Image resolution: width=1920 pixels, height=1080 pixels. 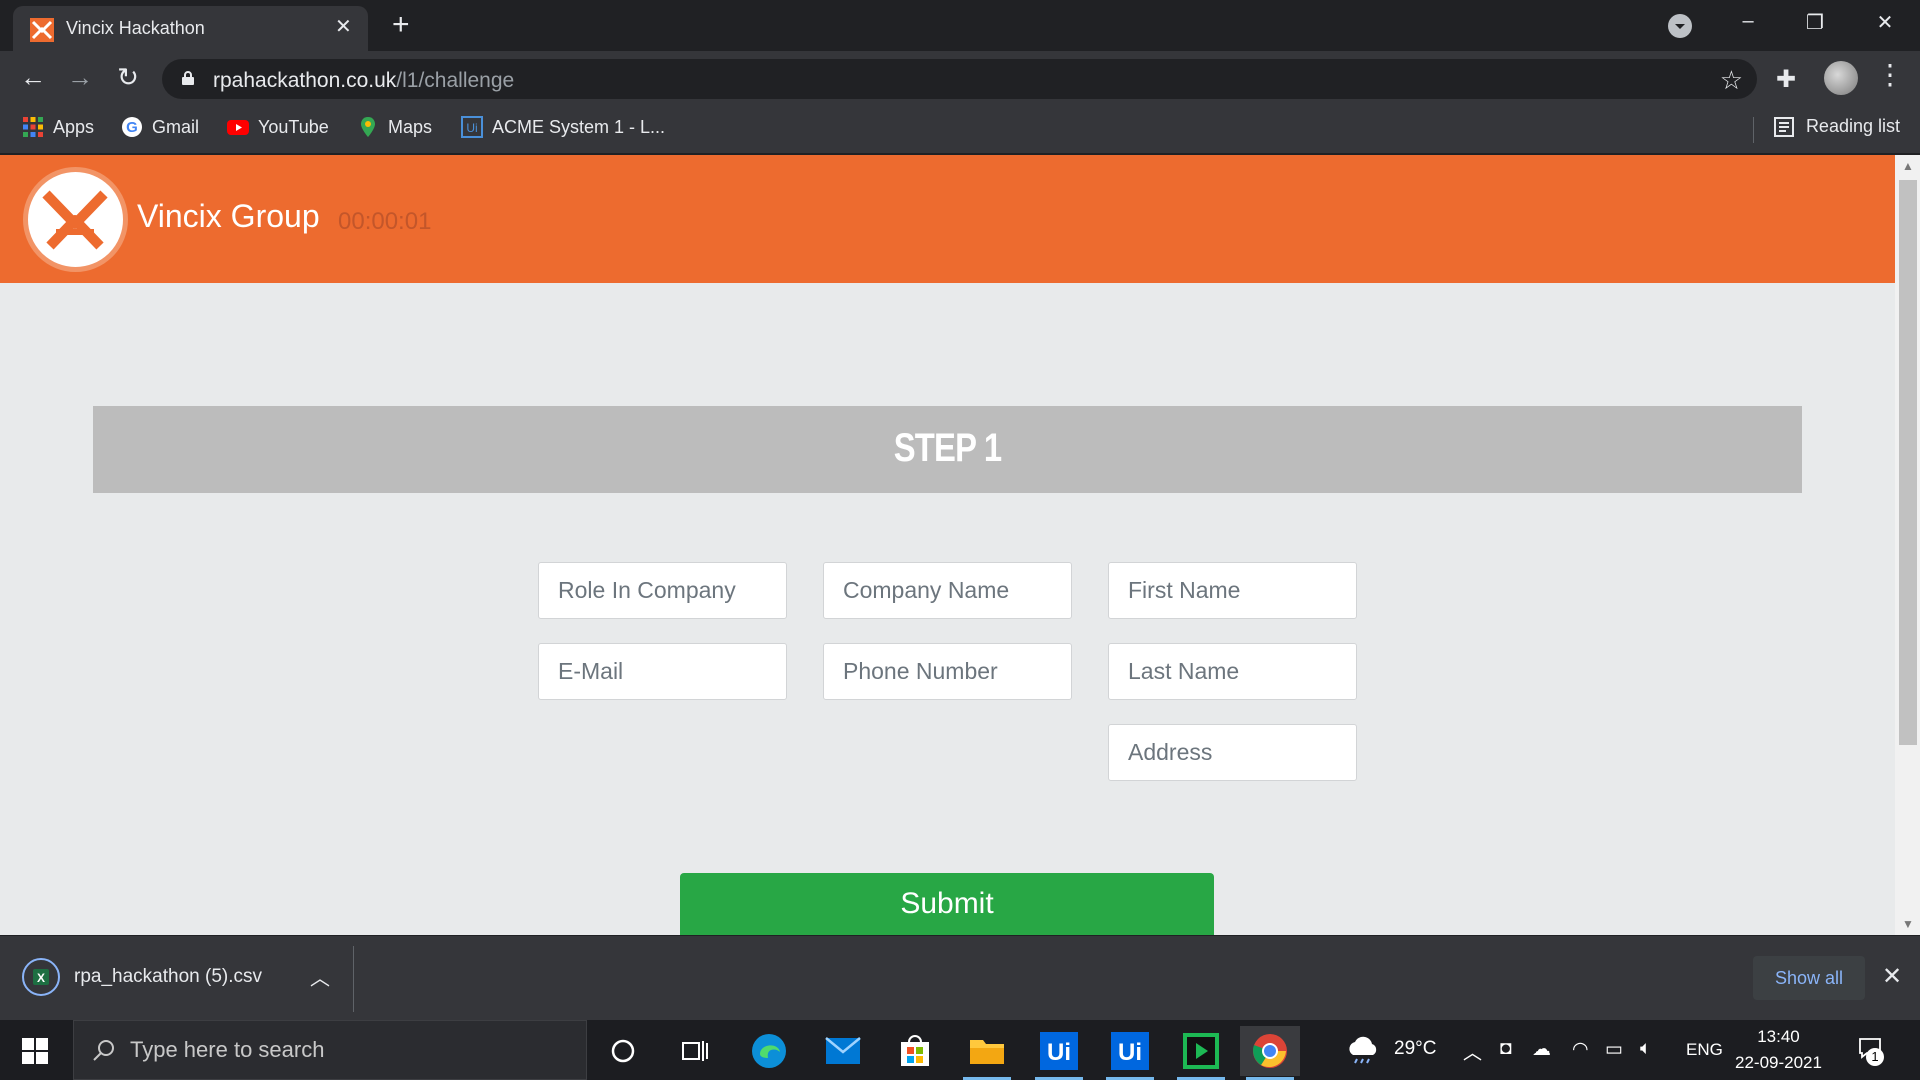 I want to click on mail-icon, so click(x=843, y=1051).